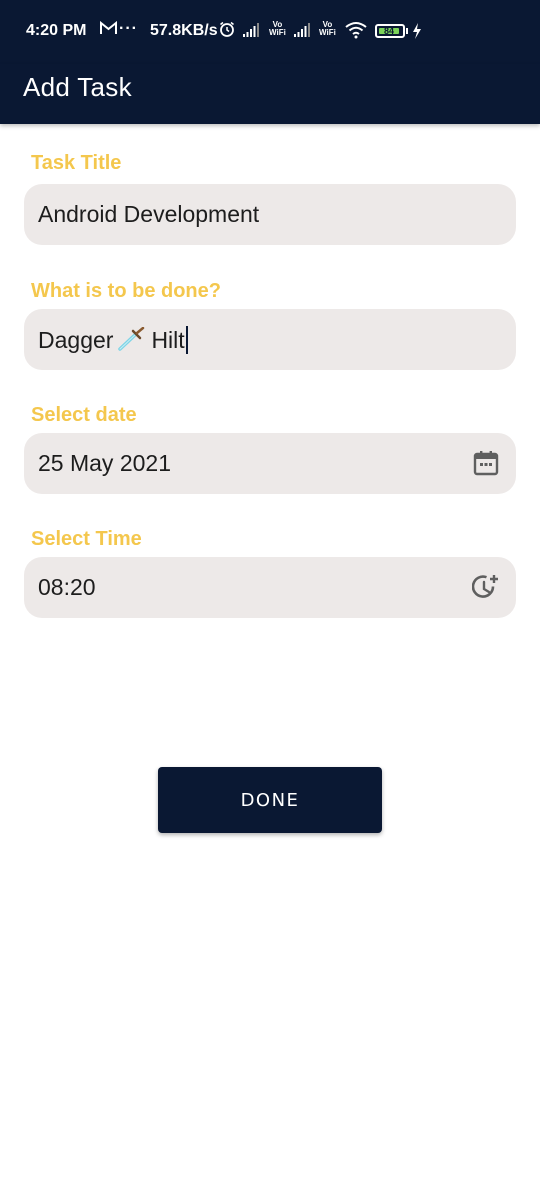 The image size is (540, 1200). I want to click on description-field: Dagger Hilt, so click(270, 339).